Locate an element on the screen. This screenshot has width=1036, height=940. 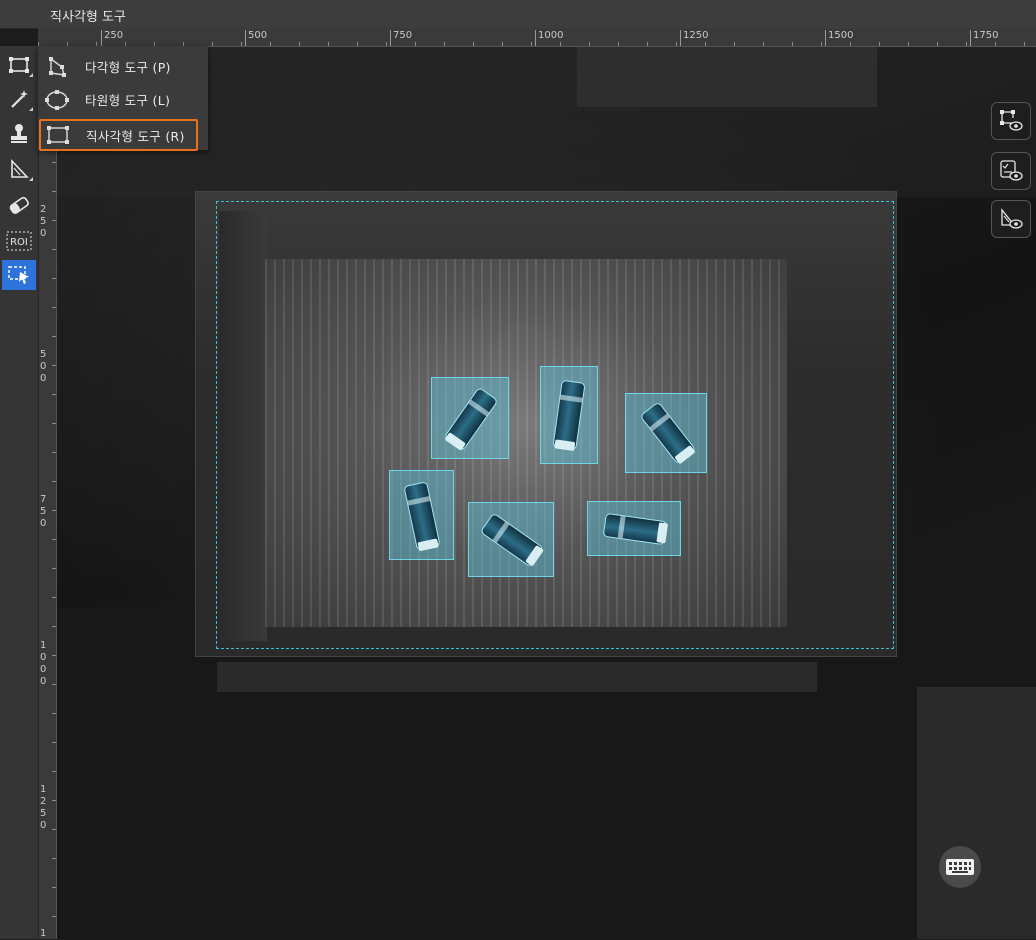
ruler-label: 7 5 0 is located at coordinates (43, 511).